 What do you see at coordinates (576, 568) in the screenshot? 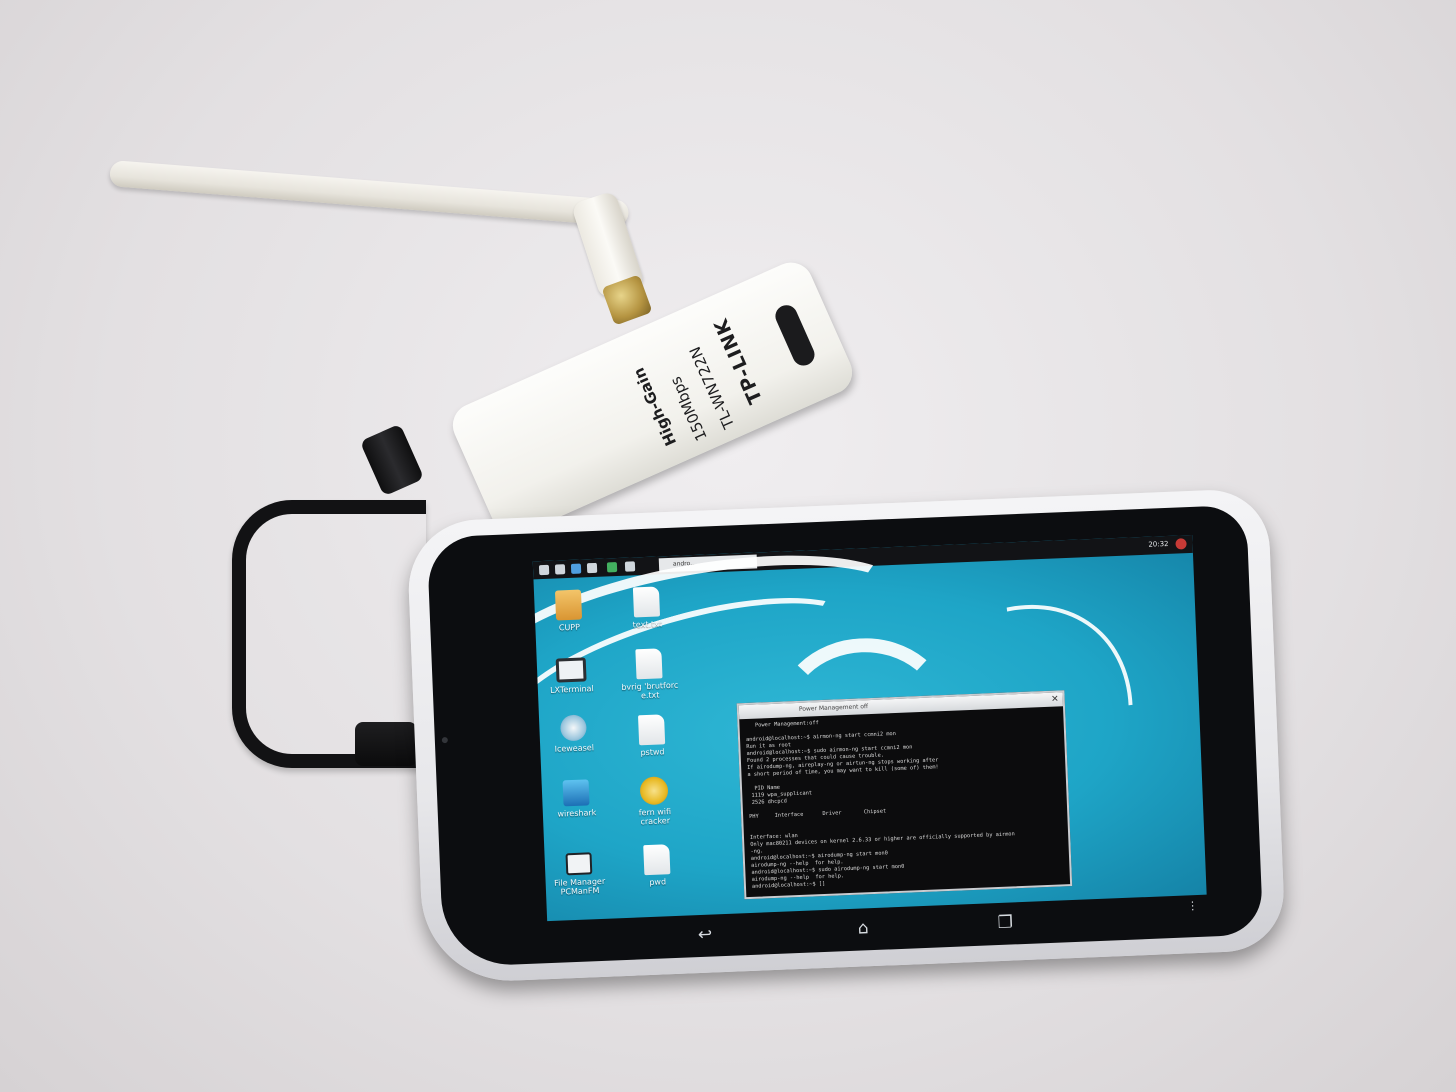
I see `browser-icon` at bounding box center [576, 568].